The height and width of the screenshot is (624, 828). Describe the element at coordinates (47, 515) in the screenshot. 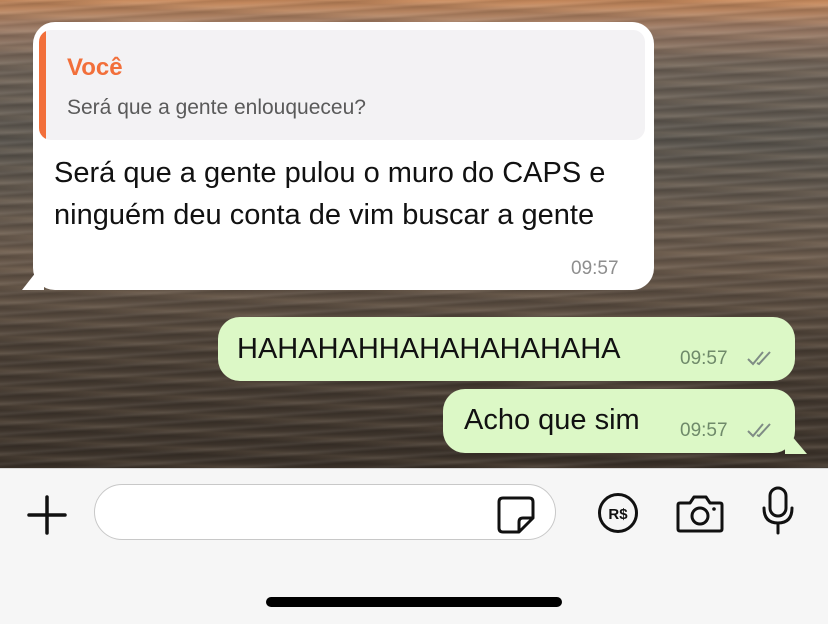

I see `plus-icon` at that location.